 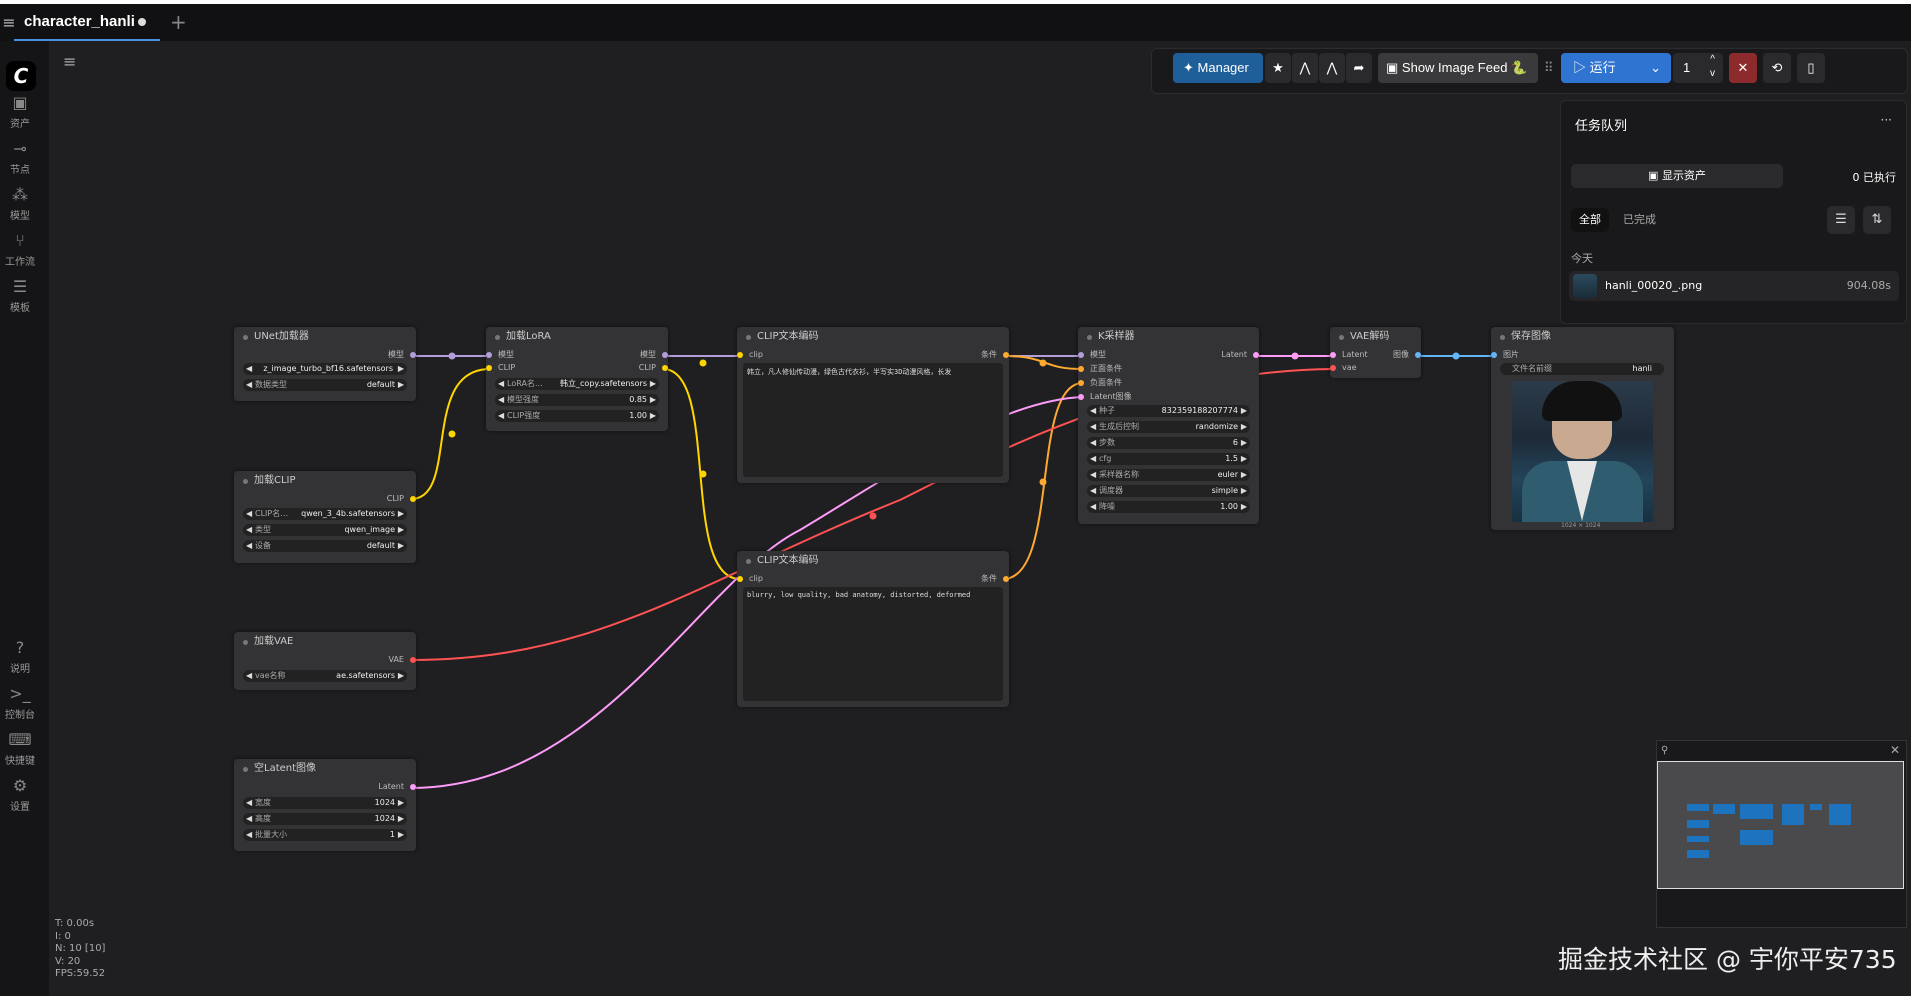 What do you see at coordinates (1111, 396) in the screenshot?
I see `input-label: Latent图像` at bounding box center [1111, 396].